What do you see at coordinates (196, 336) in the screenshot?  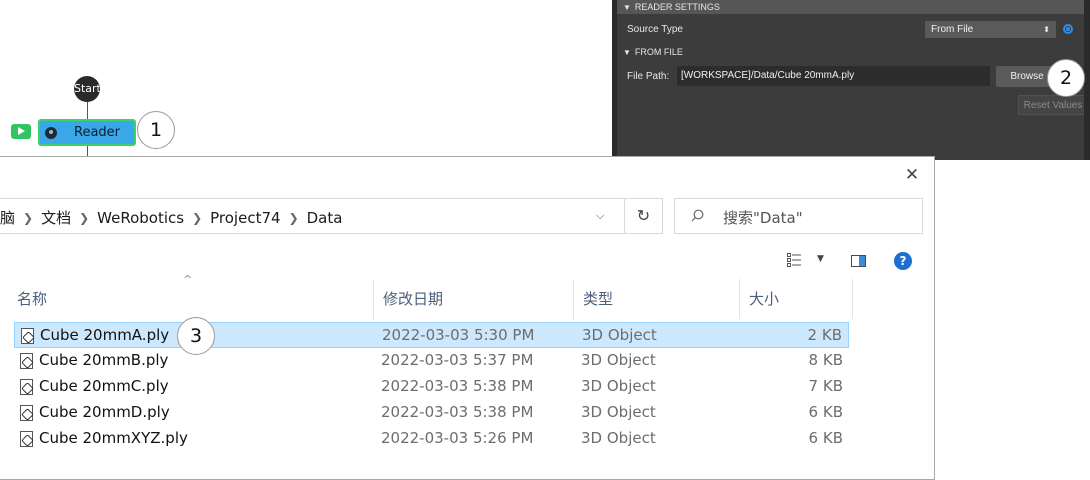 I see `callout-3: 3` at bounding box center [196, 336].